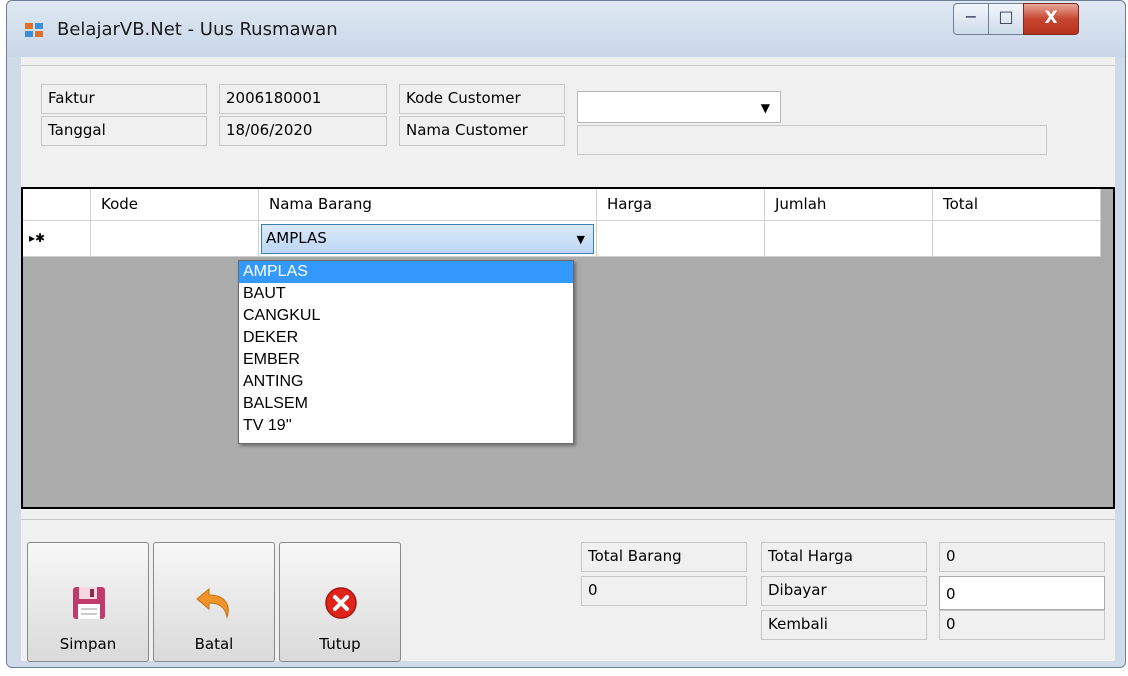  What do you see at coordinates (844, 625) in the screenshot?
I see `kembali-label: Kembali` at bounding box center [844, 625].